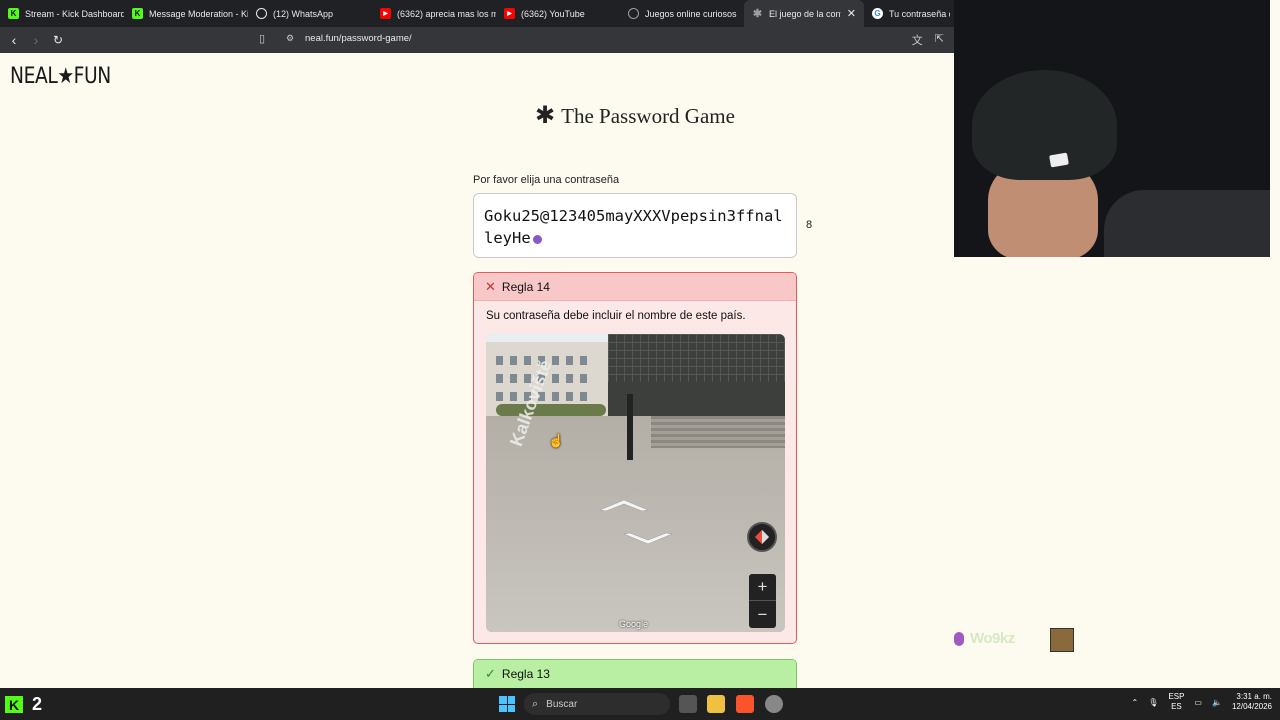 The height and width of the screenshot is (720, 1280). I want to click on tab-label: Stream - Kick Dashboard, so click(74, 13).